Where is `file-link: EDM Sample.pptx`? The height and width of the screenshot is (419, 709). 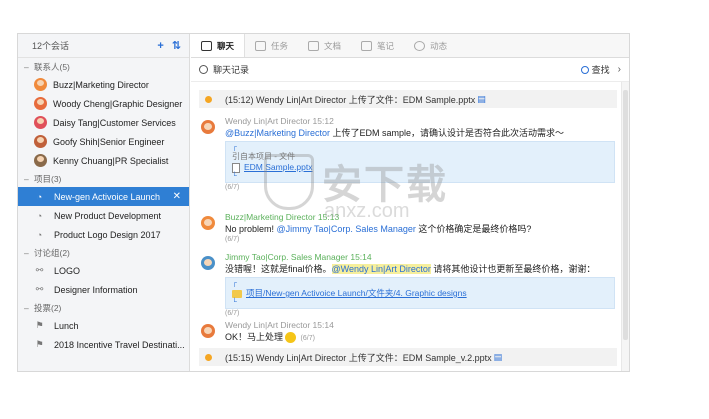 file-link: EDM Sample.pptx is located at coordinates (278, 167).